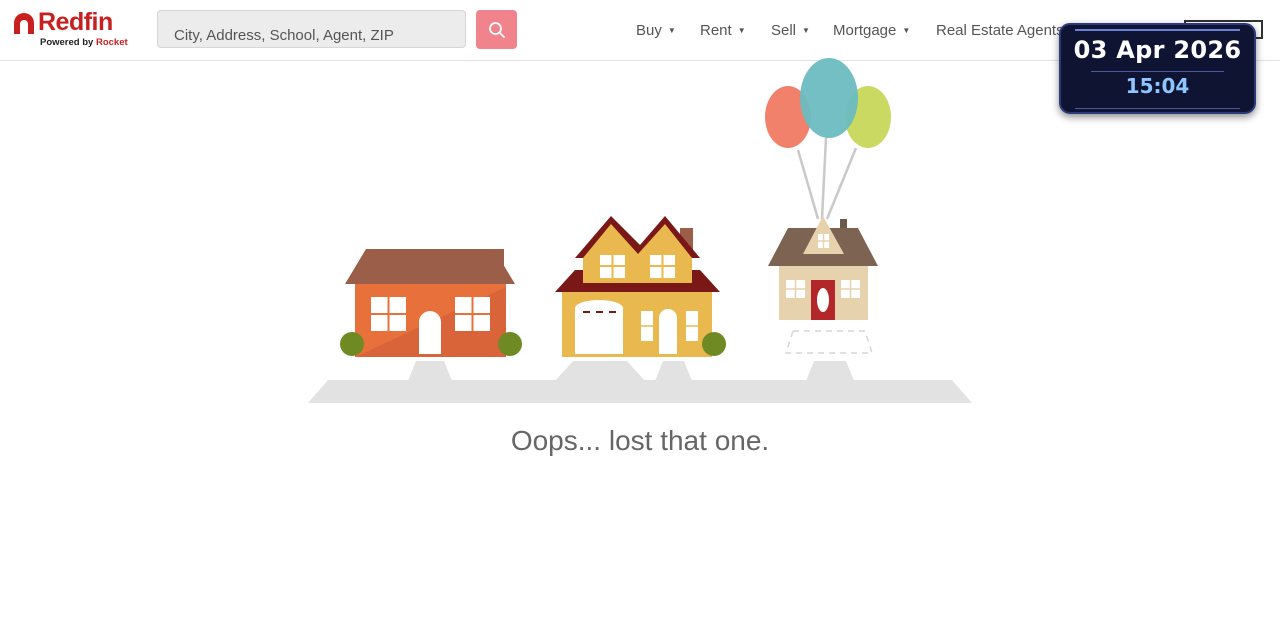 The width and height of the screenshot is (1280, 631). I want to click on error-message: Oops... lost that one., so click(640, 440).